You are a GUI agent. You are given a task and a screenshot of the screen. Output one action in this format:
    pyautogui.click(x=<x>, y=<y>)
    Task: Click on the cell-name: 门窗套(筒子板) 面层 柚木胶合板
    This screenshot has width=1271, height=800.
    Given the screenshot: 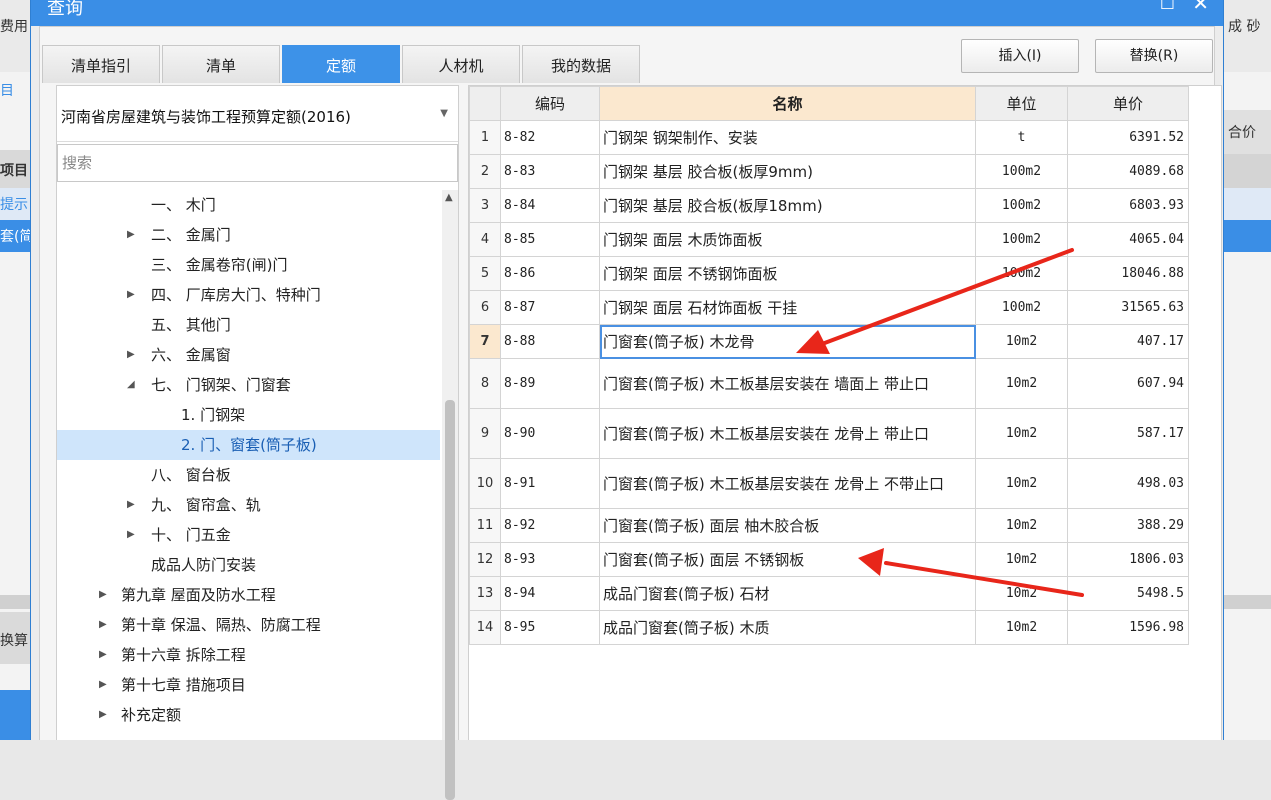 What is the action you would take?
    pyautogui.click(x=787, y=525)
    